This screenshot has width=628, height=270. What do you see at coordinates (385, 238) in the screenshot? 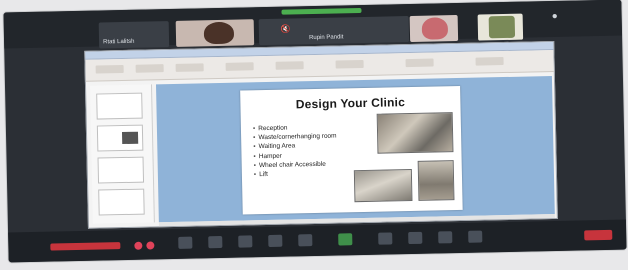
I see `record-button-icon` at bounding box center [385, 238].